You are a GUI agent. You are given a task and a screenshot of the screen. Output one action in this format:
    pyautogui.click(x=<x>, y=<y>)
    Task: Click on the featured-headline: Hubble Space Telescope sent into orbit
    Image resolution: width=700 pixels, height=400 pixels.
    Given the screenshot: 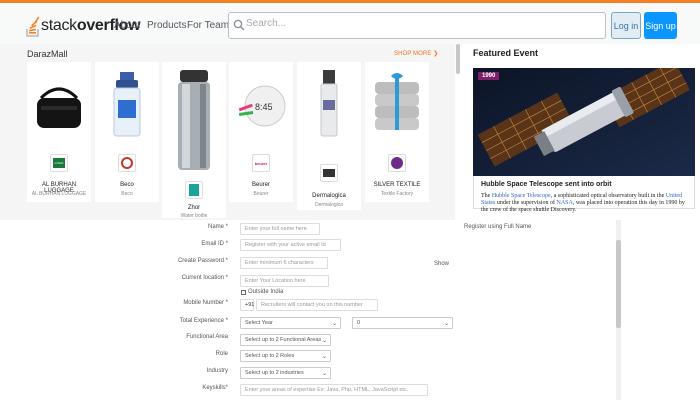 What is the action you would take?
    pyautogui.click(x=546, y=184)
    